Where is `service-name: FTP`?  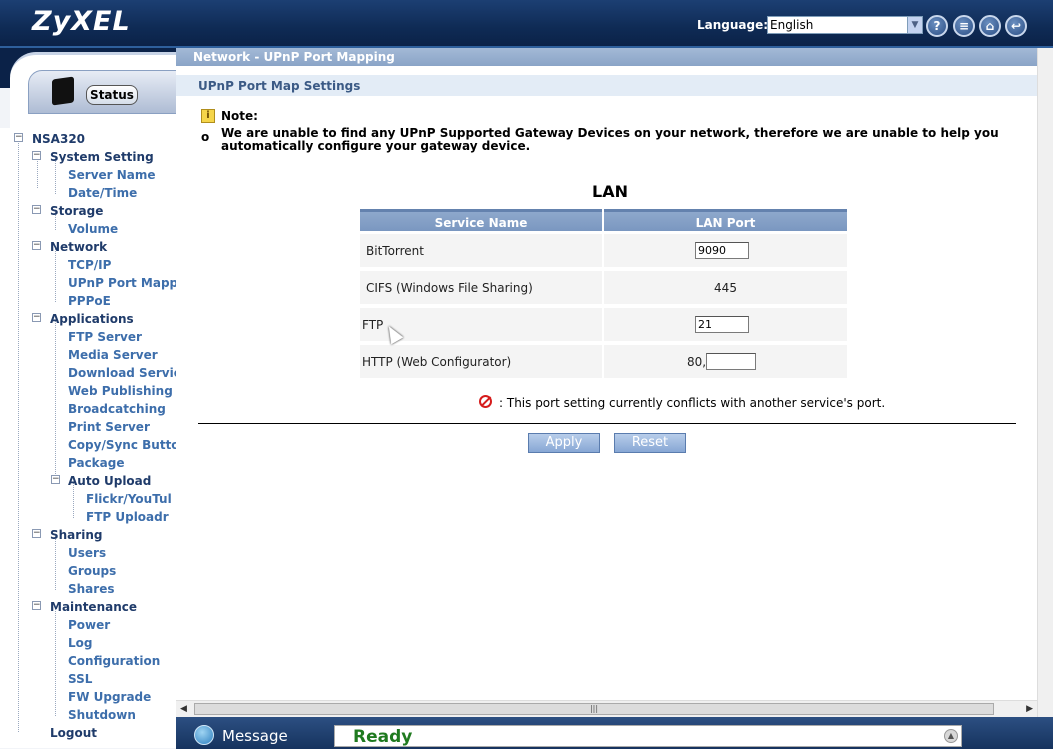 service-name: FTP is located at coordinates (373, 325).